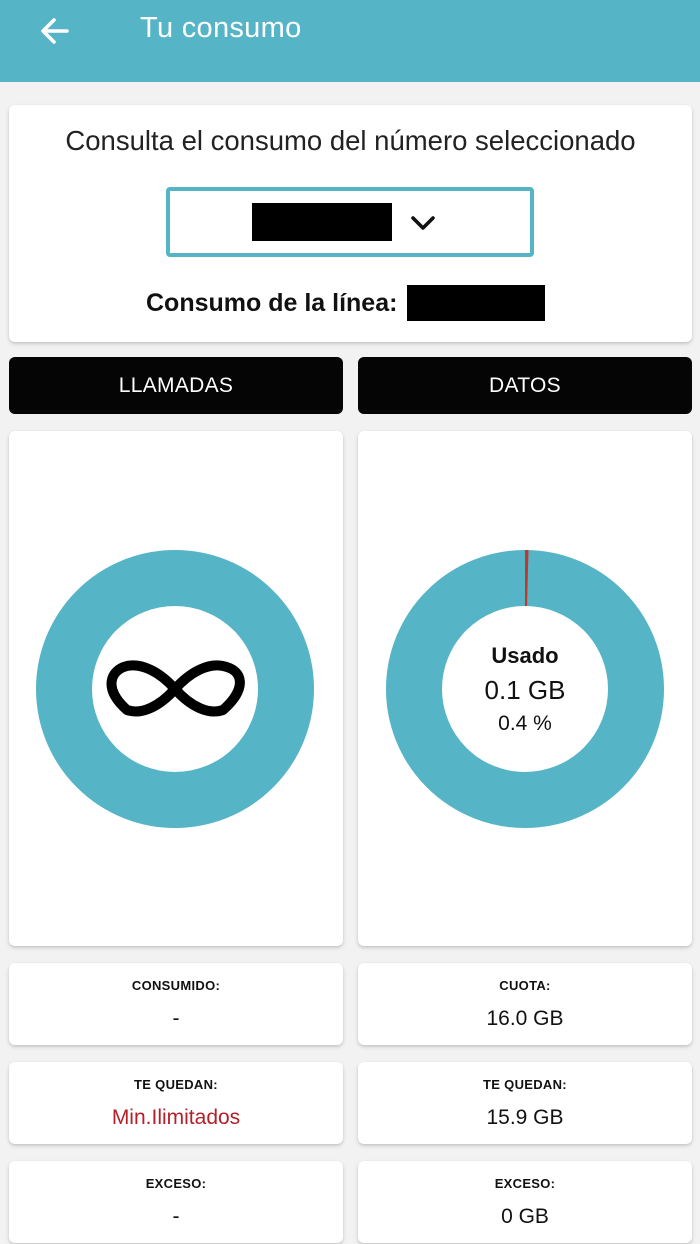  Describe the element at coordinates (525, 385) in the screenshot. I see `tab-data: DATOS` at that location.